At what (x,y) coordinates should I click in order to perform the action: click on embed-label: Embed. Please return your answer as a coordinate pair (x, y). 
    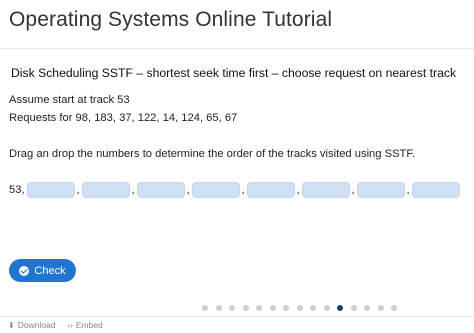
    Looking at the image, I should click on (89, 325).